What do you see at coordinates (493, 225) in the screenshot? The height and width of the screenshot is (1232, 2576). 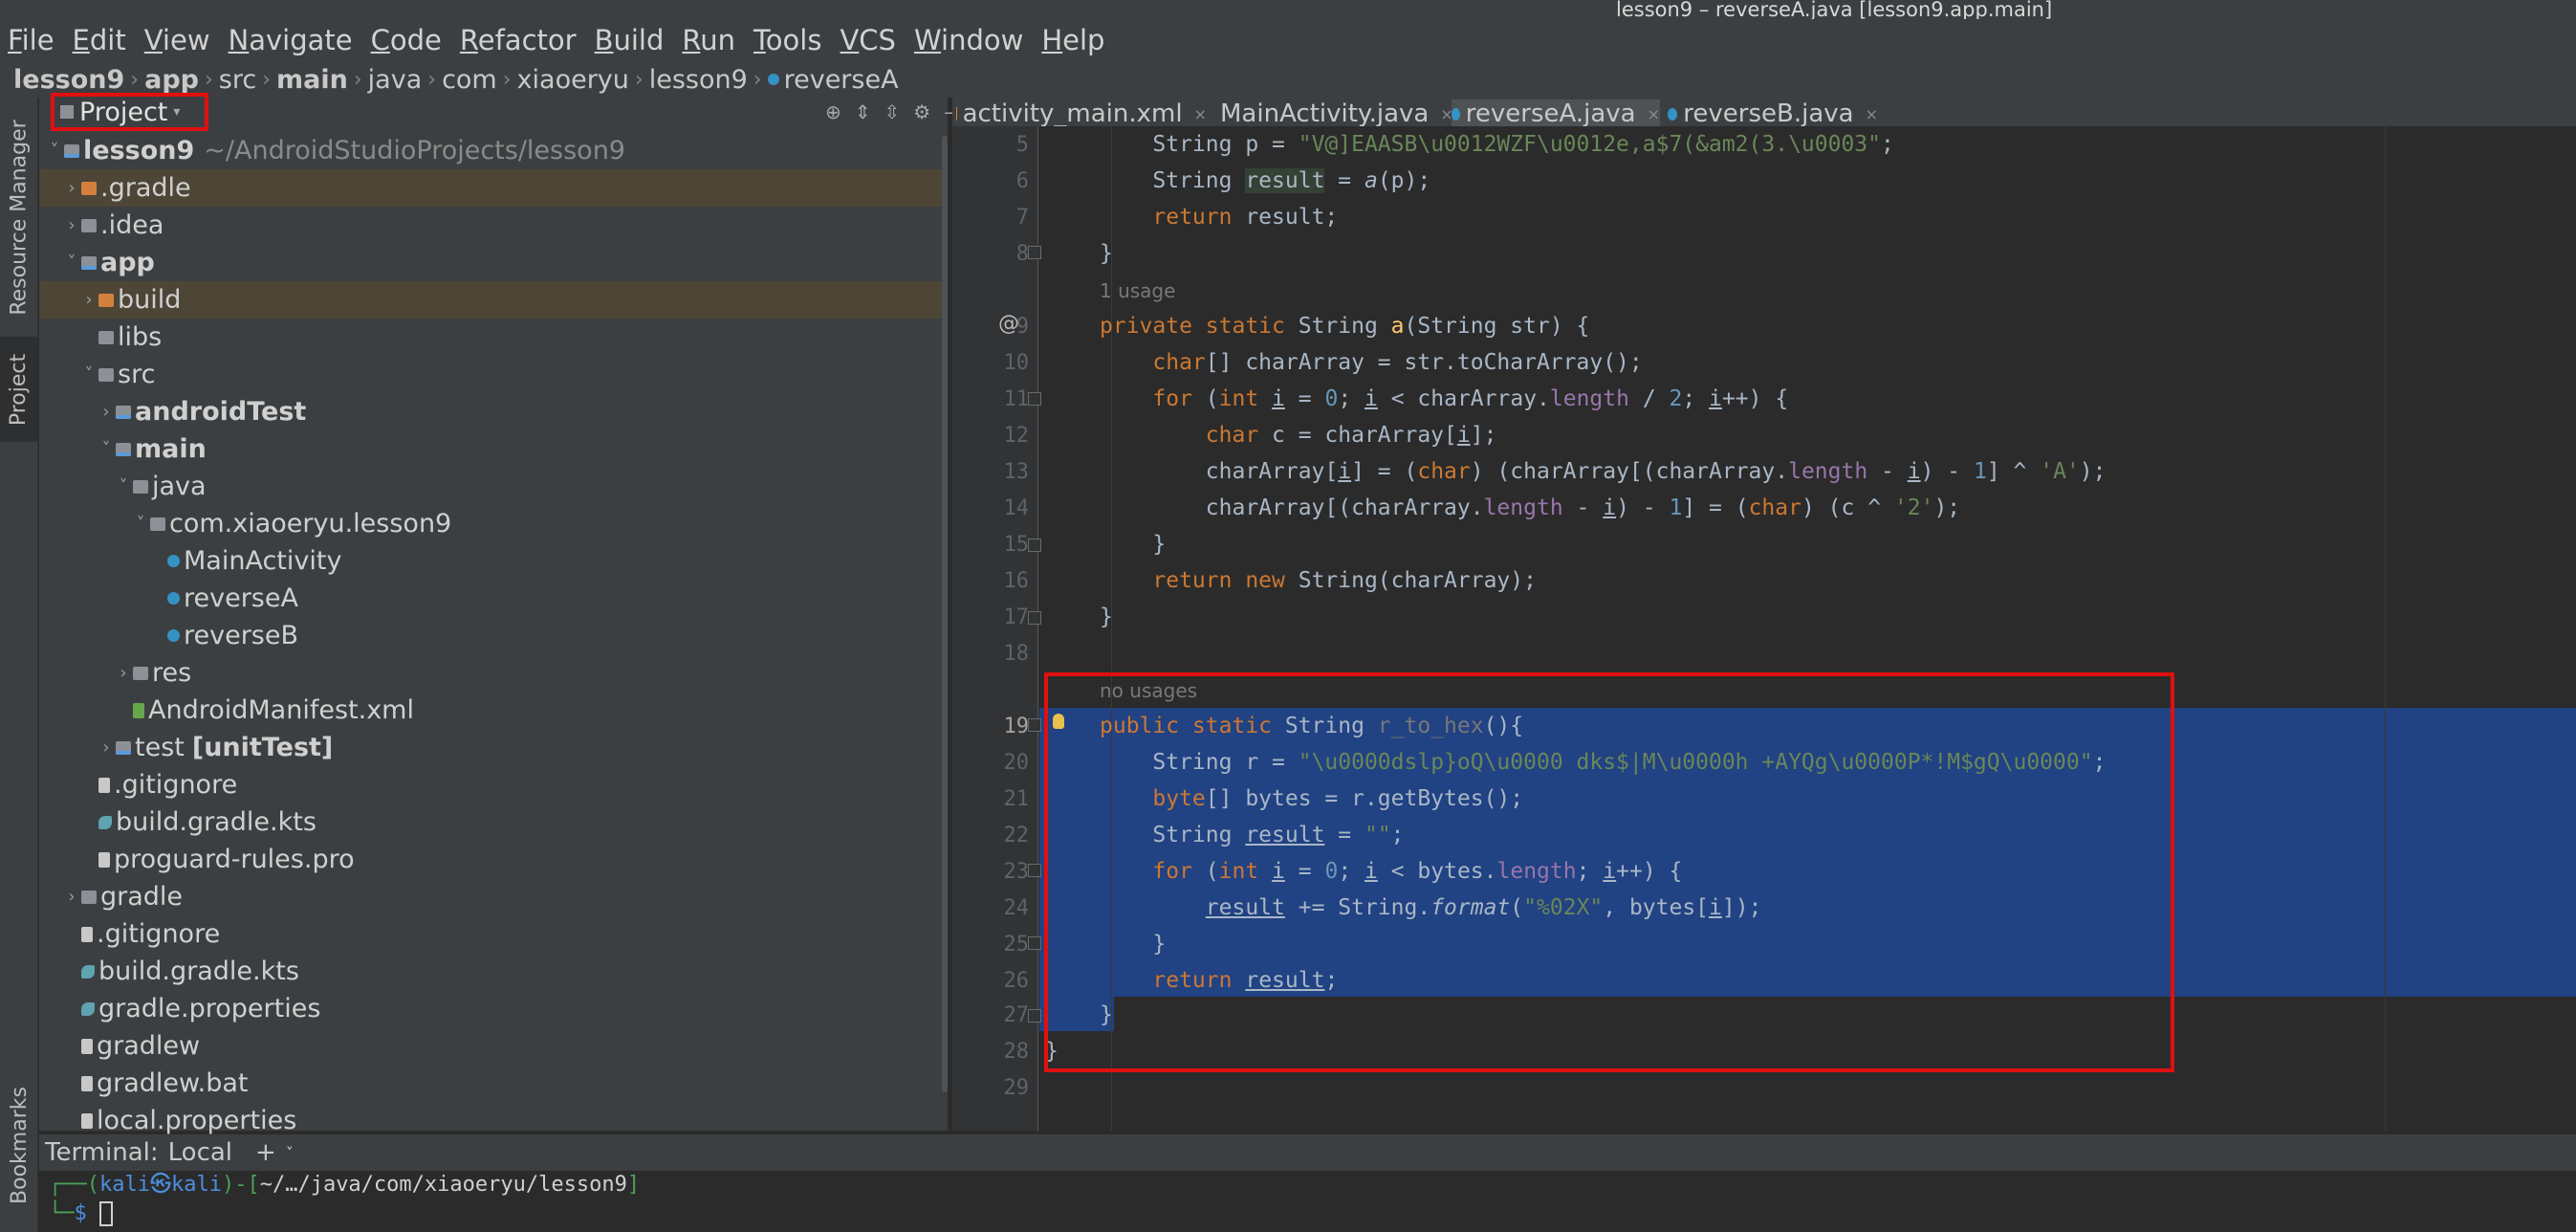 I see `tree-item: › .idea` at bounding box center [493, 225].